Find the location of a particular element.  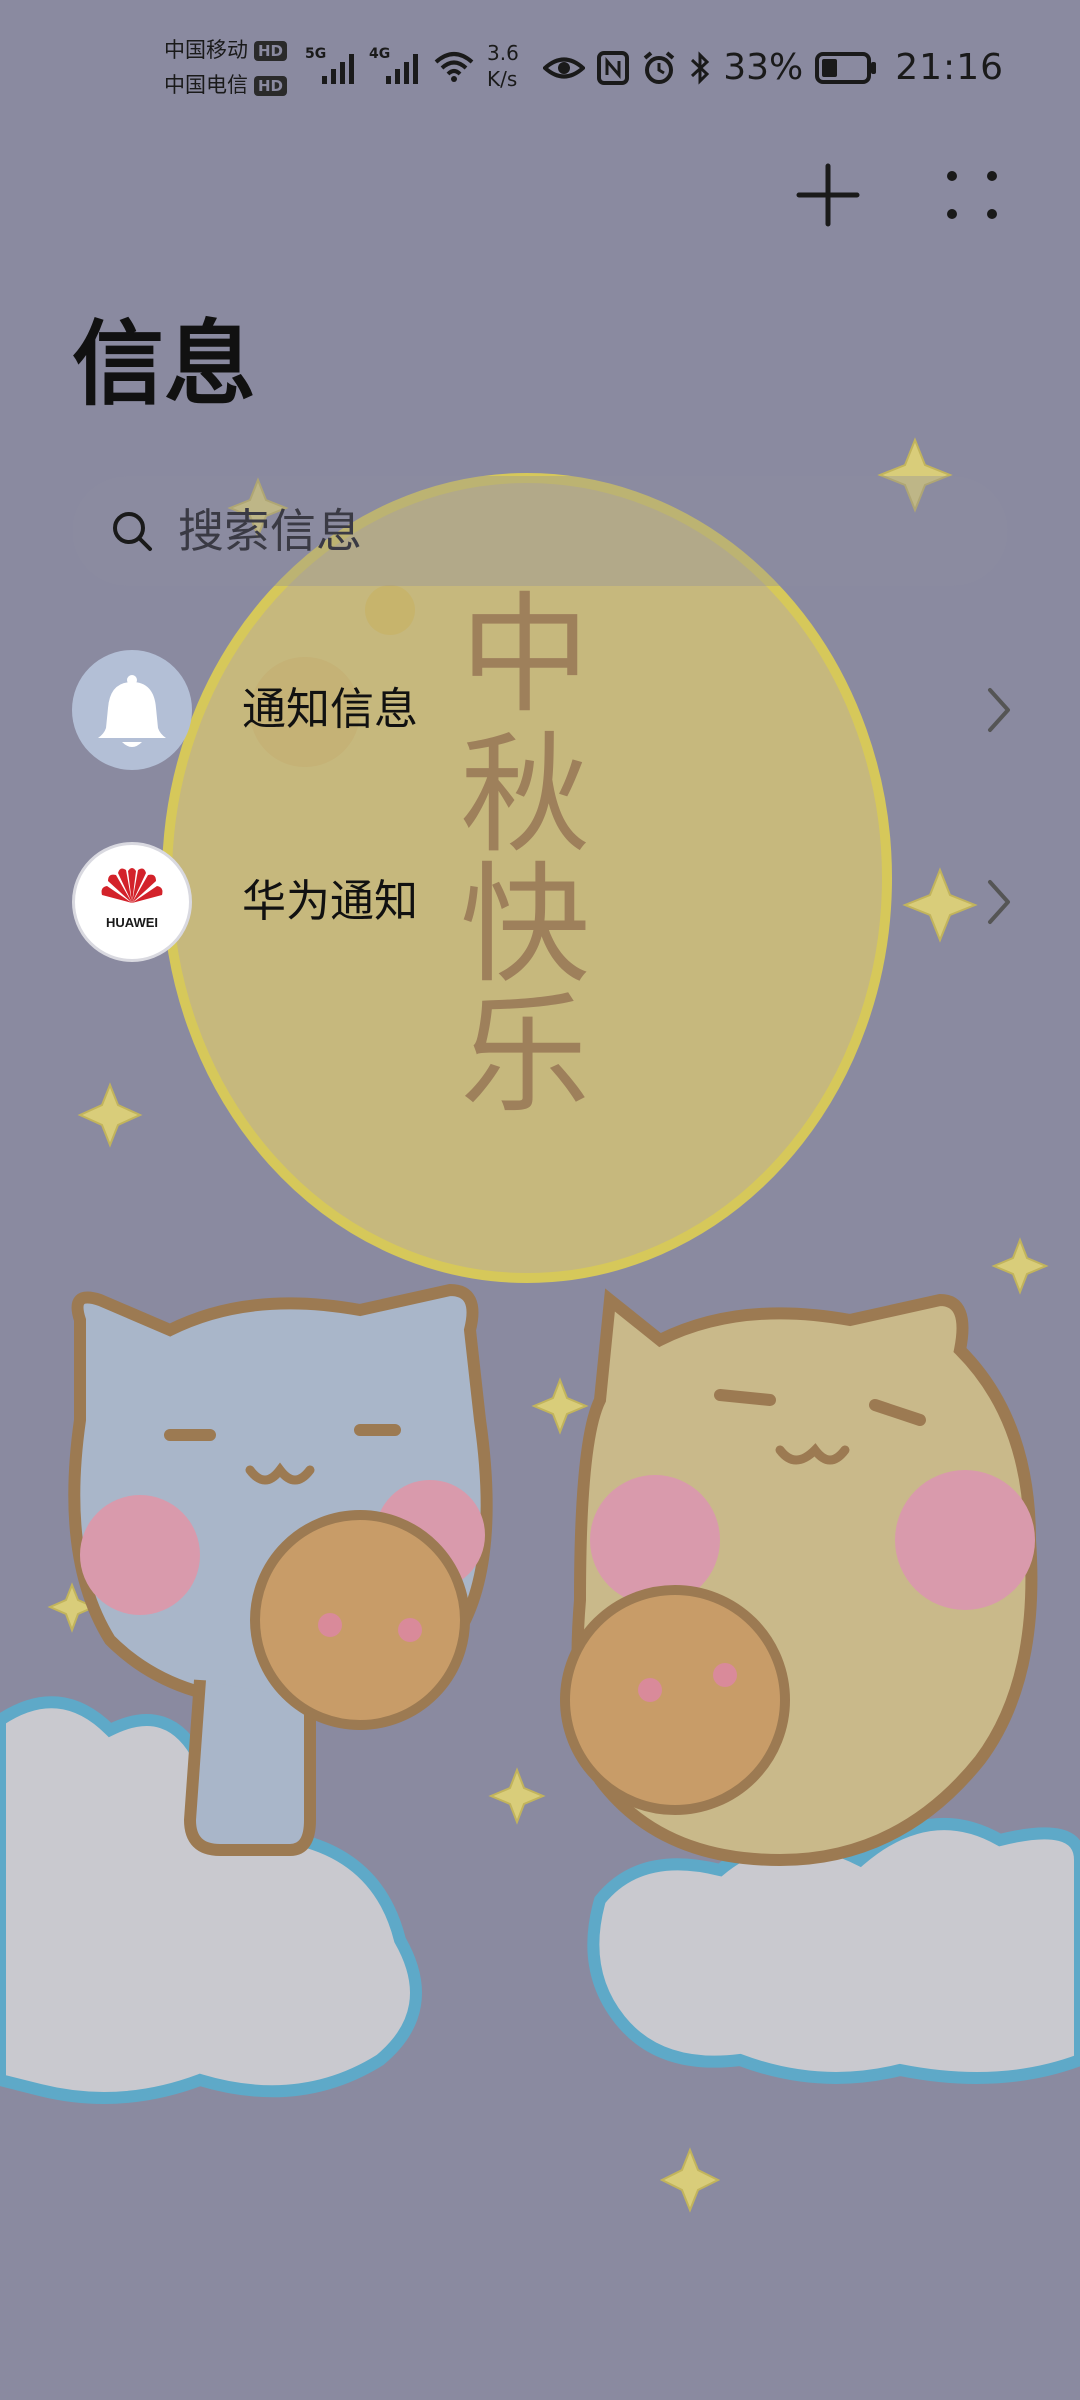

huawei-logo: HUAWEI is located at coordinates (132, 899).